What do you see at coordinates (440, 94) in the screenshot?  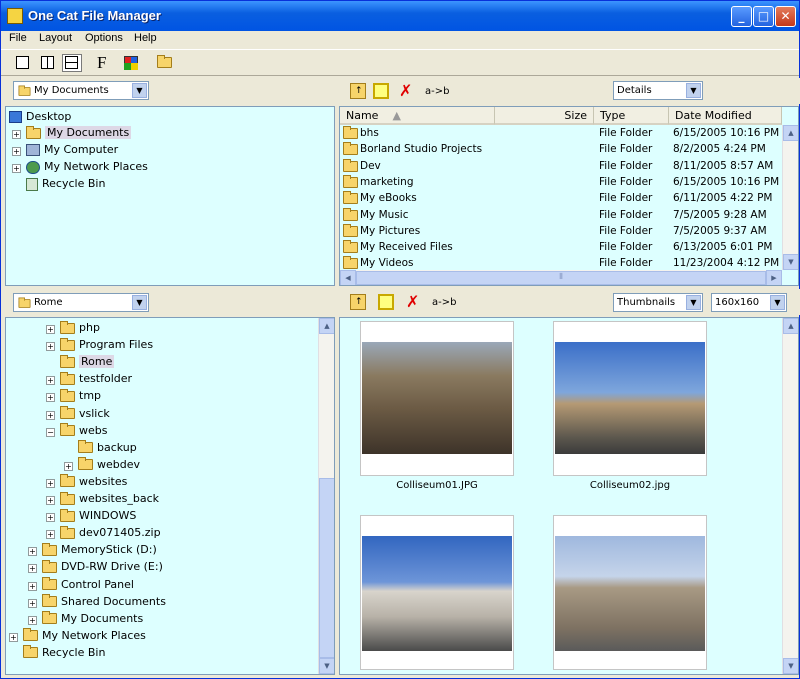 I see `copy-button: a->b` at bounding box center [440, 94].